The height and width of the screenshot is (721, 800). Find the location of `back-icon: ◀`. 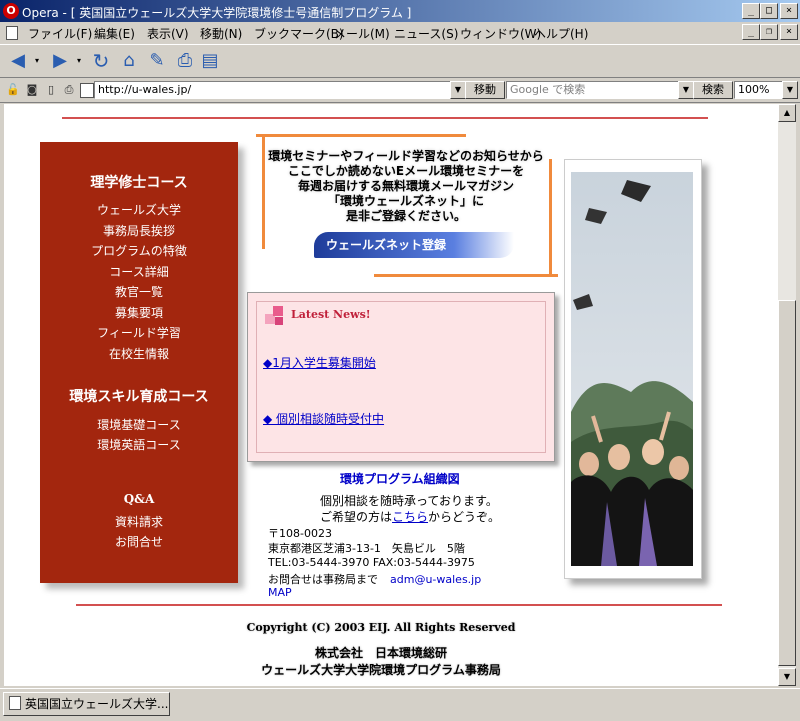

back-icon: ◀ is located at coordinates (18, 61).